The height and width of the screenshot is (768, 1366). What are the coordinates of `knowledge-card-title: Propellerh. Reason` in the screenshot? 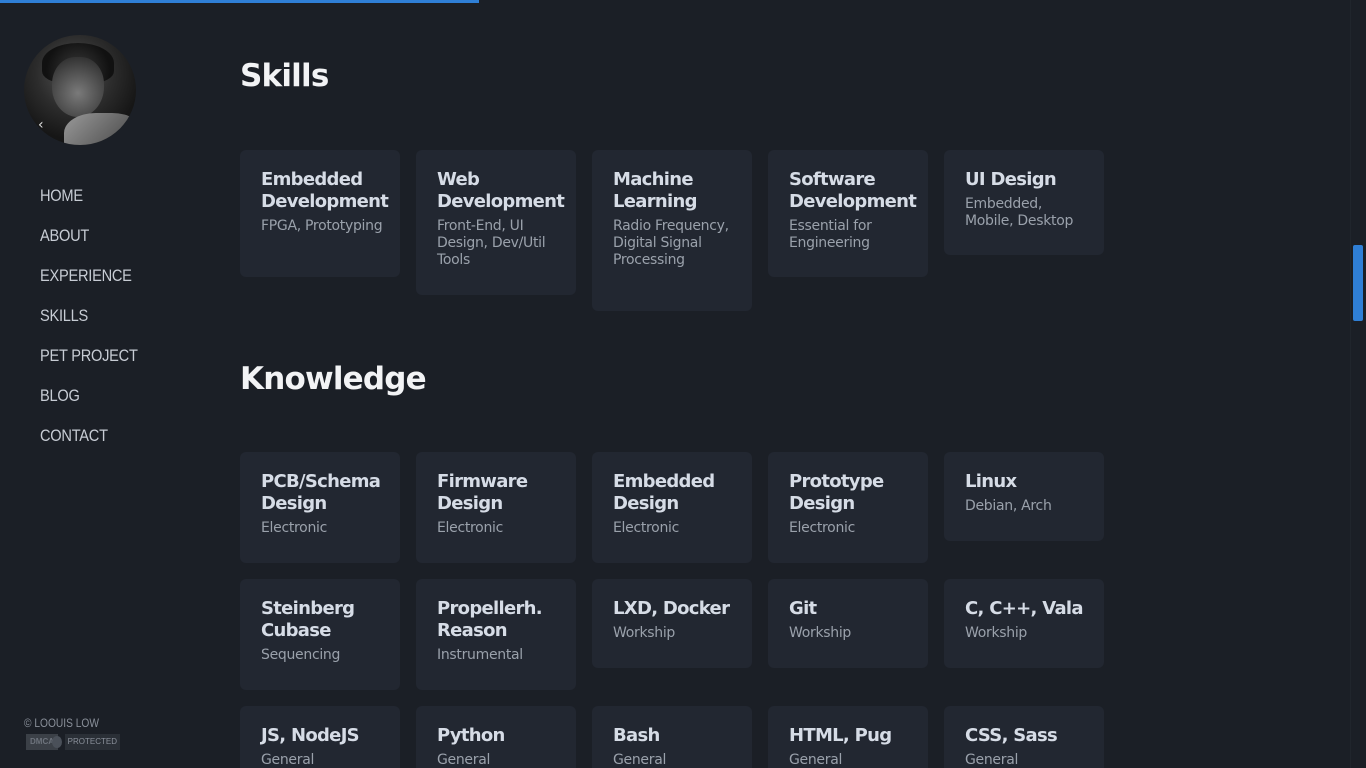 It's located at (490, 619).